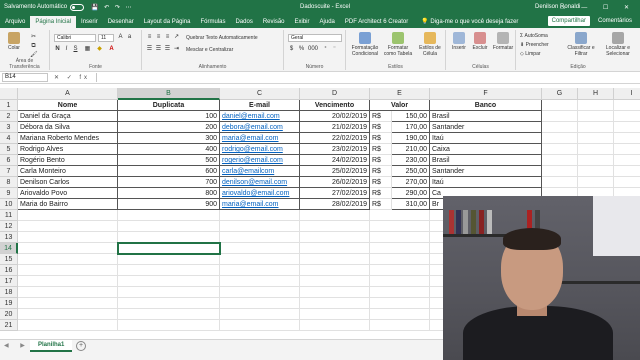  What do you see at coordinates (335, 193) in the screenshot?
I see `due-date-cell: 27/02/2019` at bounding box center [335, 193].